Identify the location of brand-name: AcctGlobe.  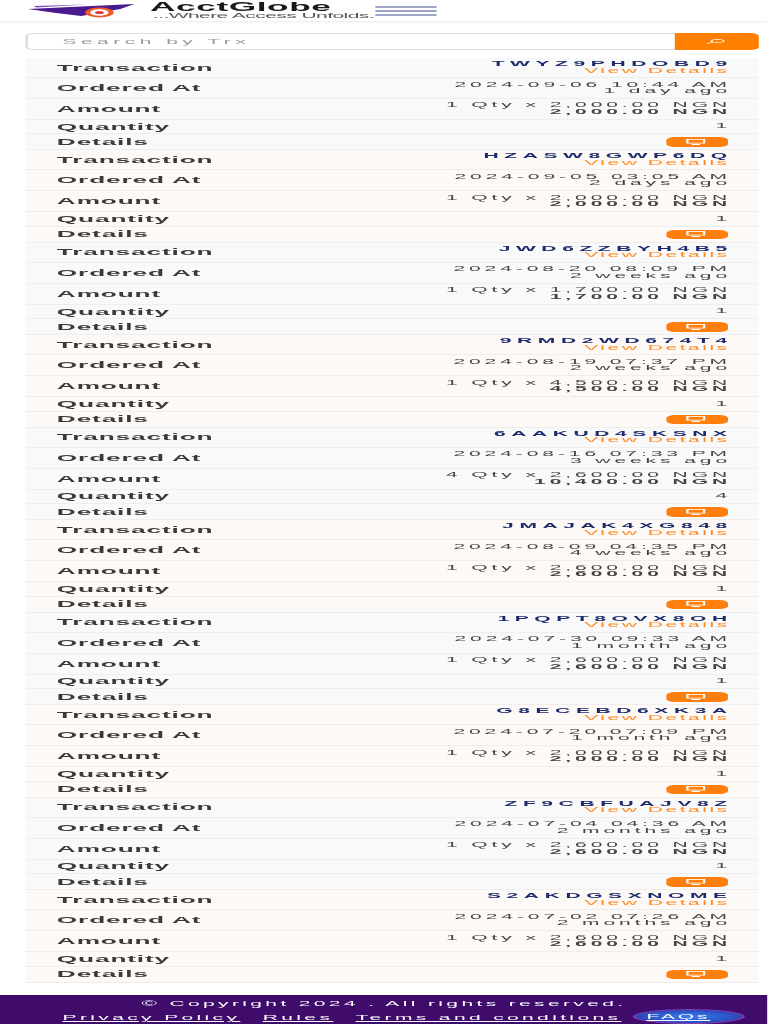
(241, 6).